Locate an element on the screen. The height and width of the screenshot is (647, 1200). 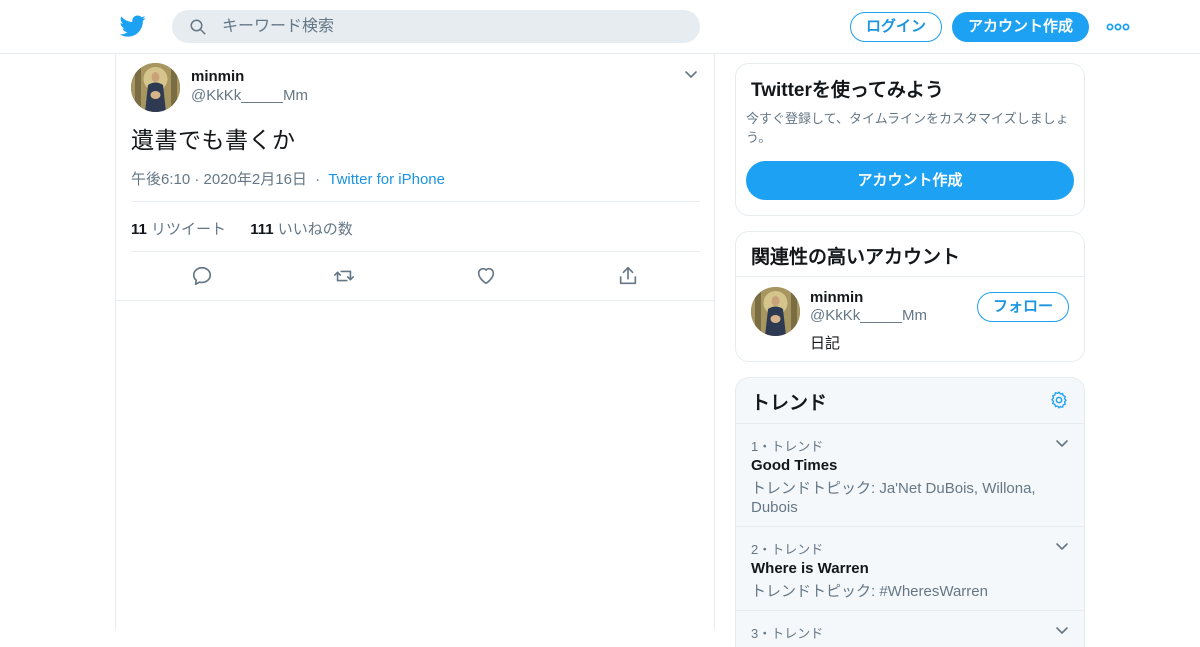
search-input is located at coordinates (452, 26).